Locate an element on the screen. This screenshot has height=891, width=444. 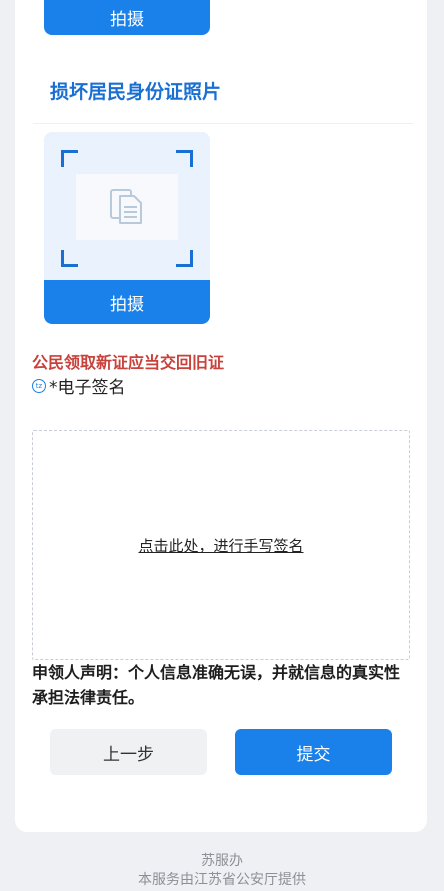
section-divider is located at coordinates (223, 123).